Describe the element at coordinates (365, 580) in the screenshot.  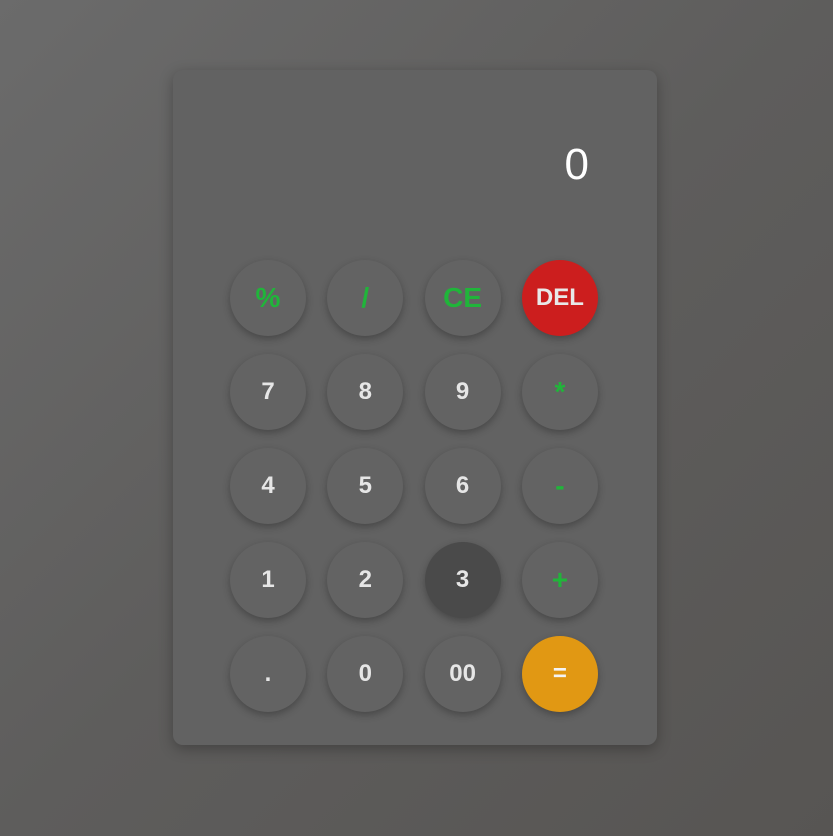
I see `digit-2-button: 2` at that location.